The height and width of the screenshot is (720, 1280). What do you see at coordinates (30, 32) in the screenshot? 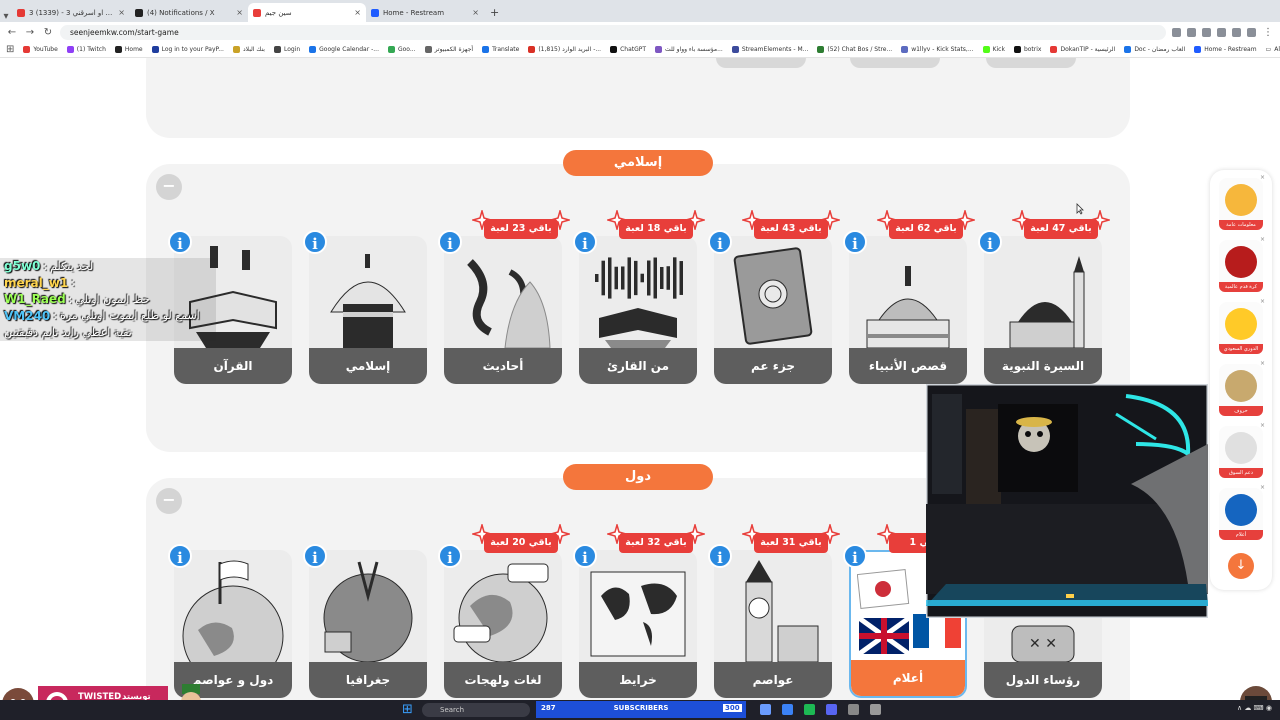
I see `forward-icon: →` at bounding box center [30, 32].